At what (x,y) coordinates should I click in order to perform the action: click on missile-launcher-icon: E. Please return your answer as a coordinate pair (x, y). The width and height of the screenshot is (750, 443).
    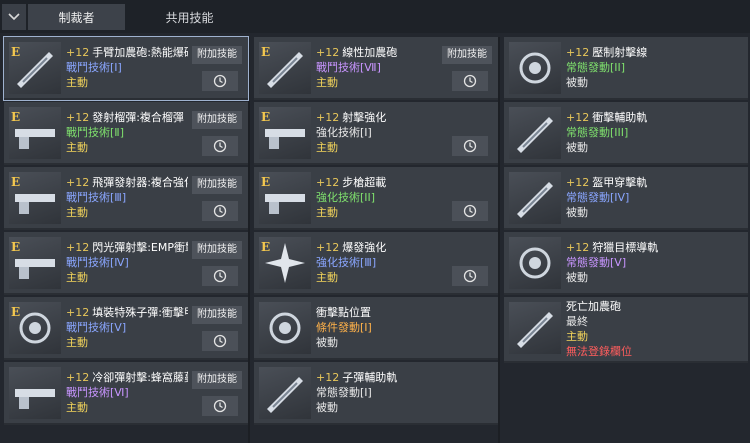
    Looking at the image, I should click on (35, 198).